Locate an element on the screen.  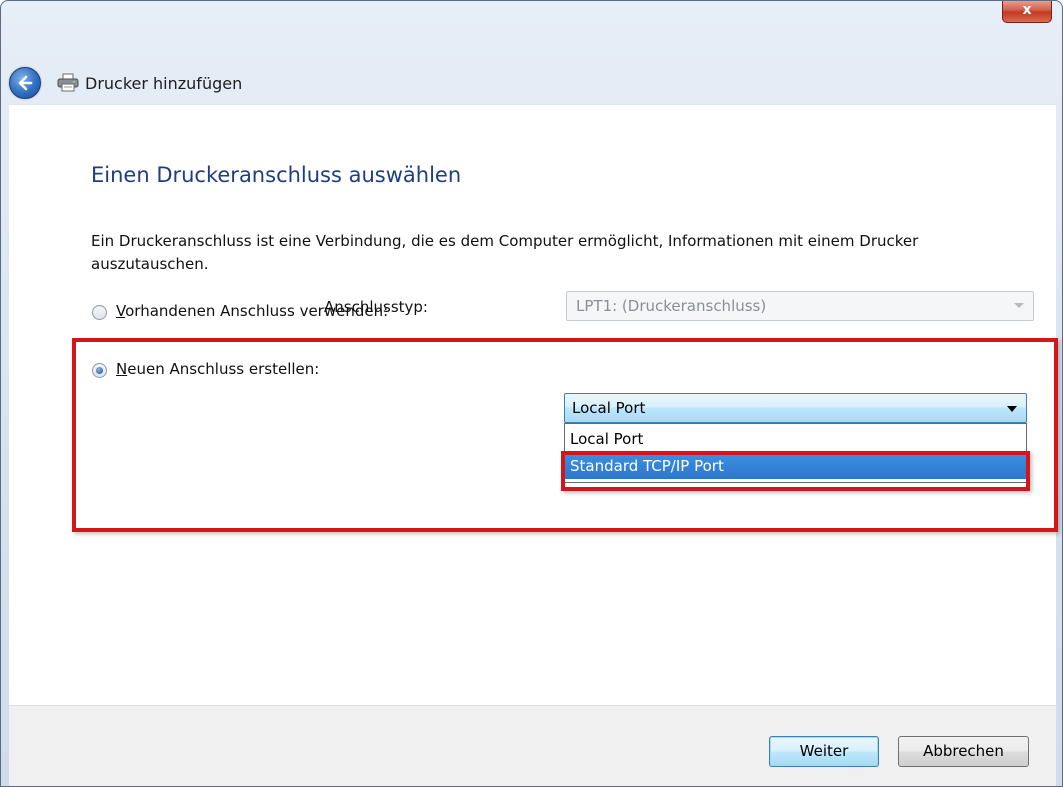
back-button is located at coordinates (25, 83).